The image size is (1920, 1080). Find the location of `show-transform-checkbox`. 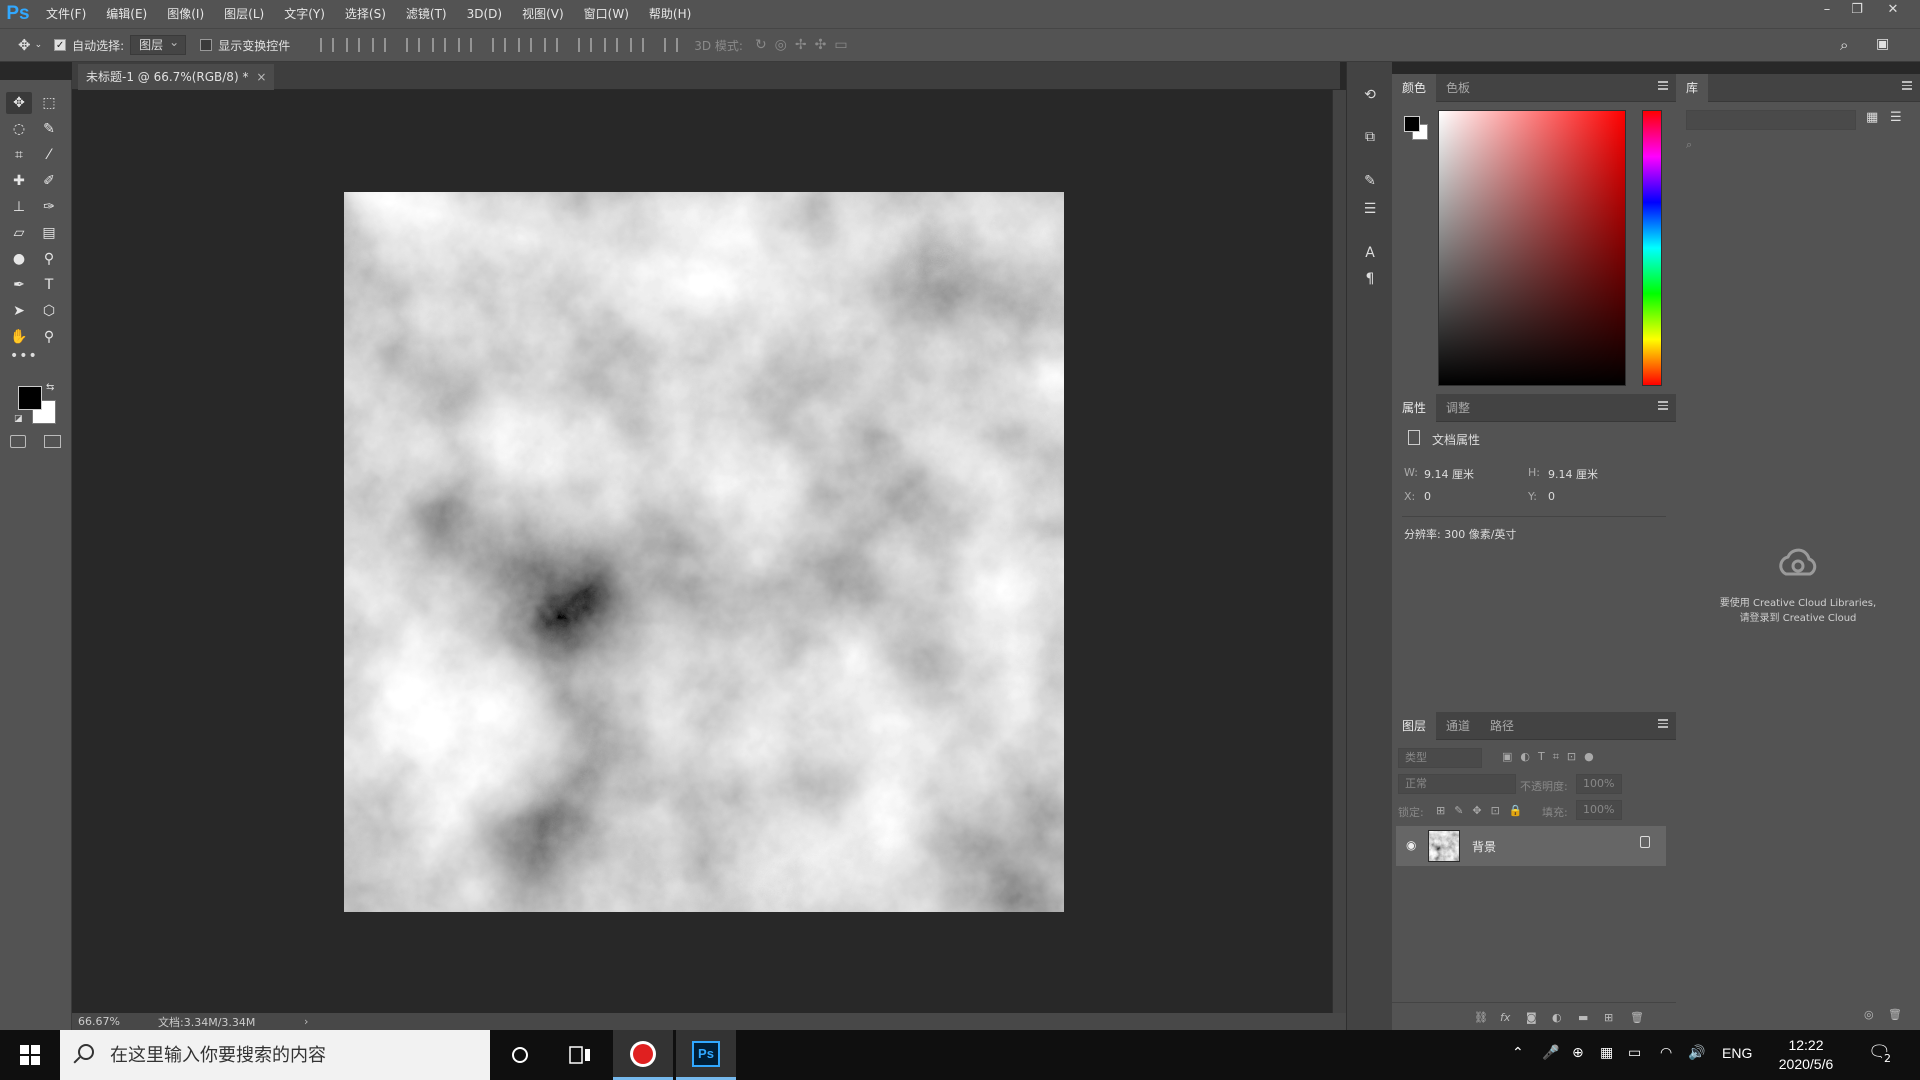

show-transform-checkbox is located at coordinates (206, 45).